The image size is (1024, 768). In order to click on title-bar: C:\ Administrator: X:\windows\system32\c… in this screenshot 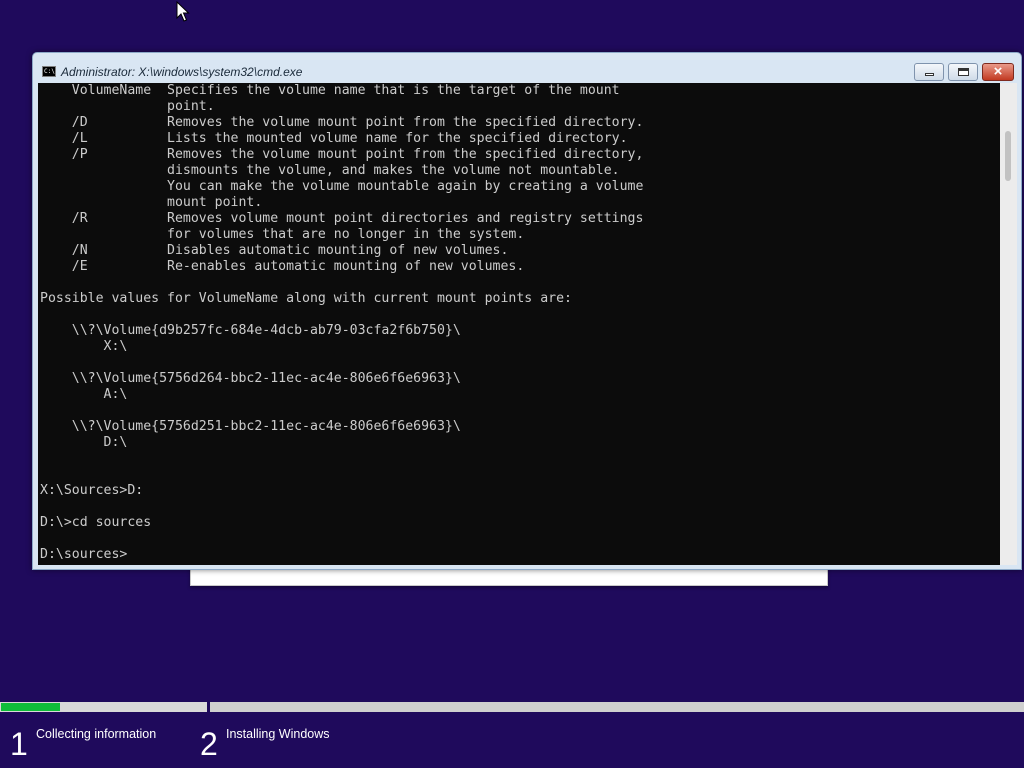, I will do `click(527, 68)`.